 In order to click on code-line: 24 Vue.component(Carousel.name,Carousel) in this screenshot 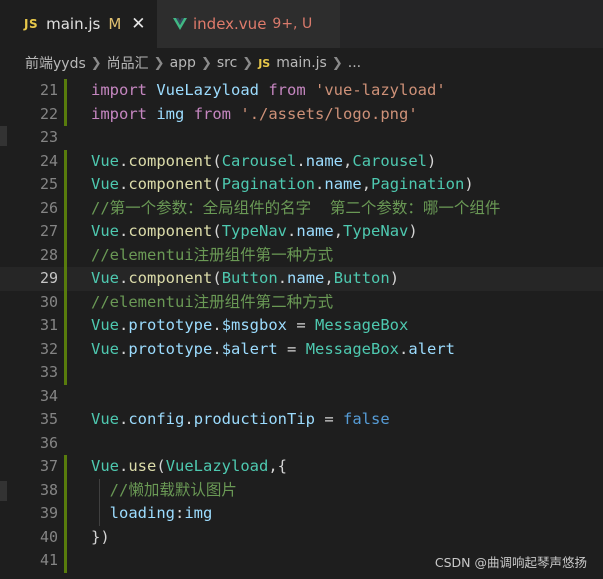, I will do `click(301, 162)`.